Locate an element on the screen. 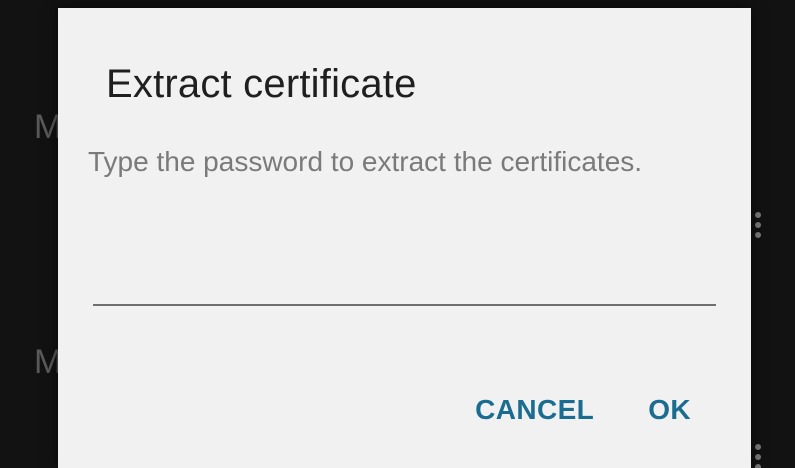  dialog-title: Extract certificate is located at coordinates (261, 84).